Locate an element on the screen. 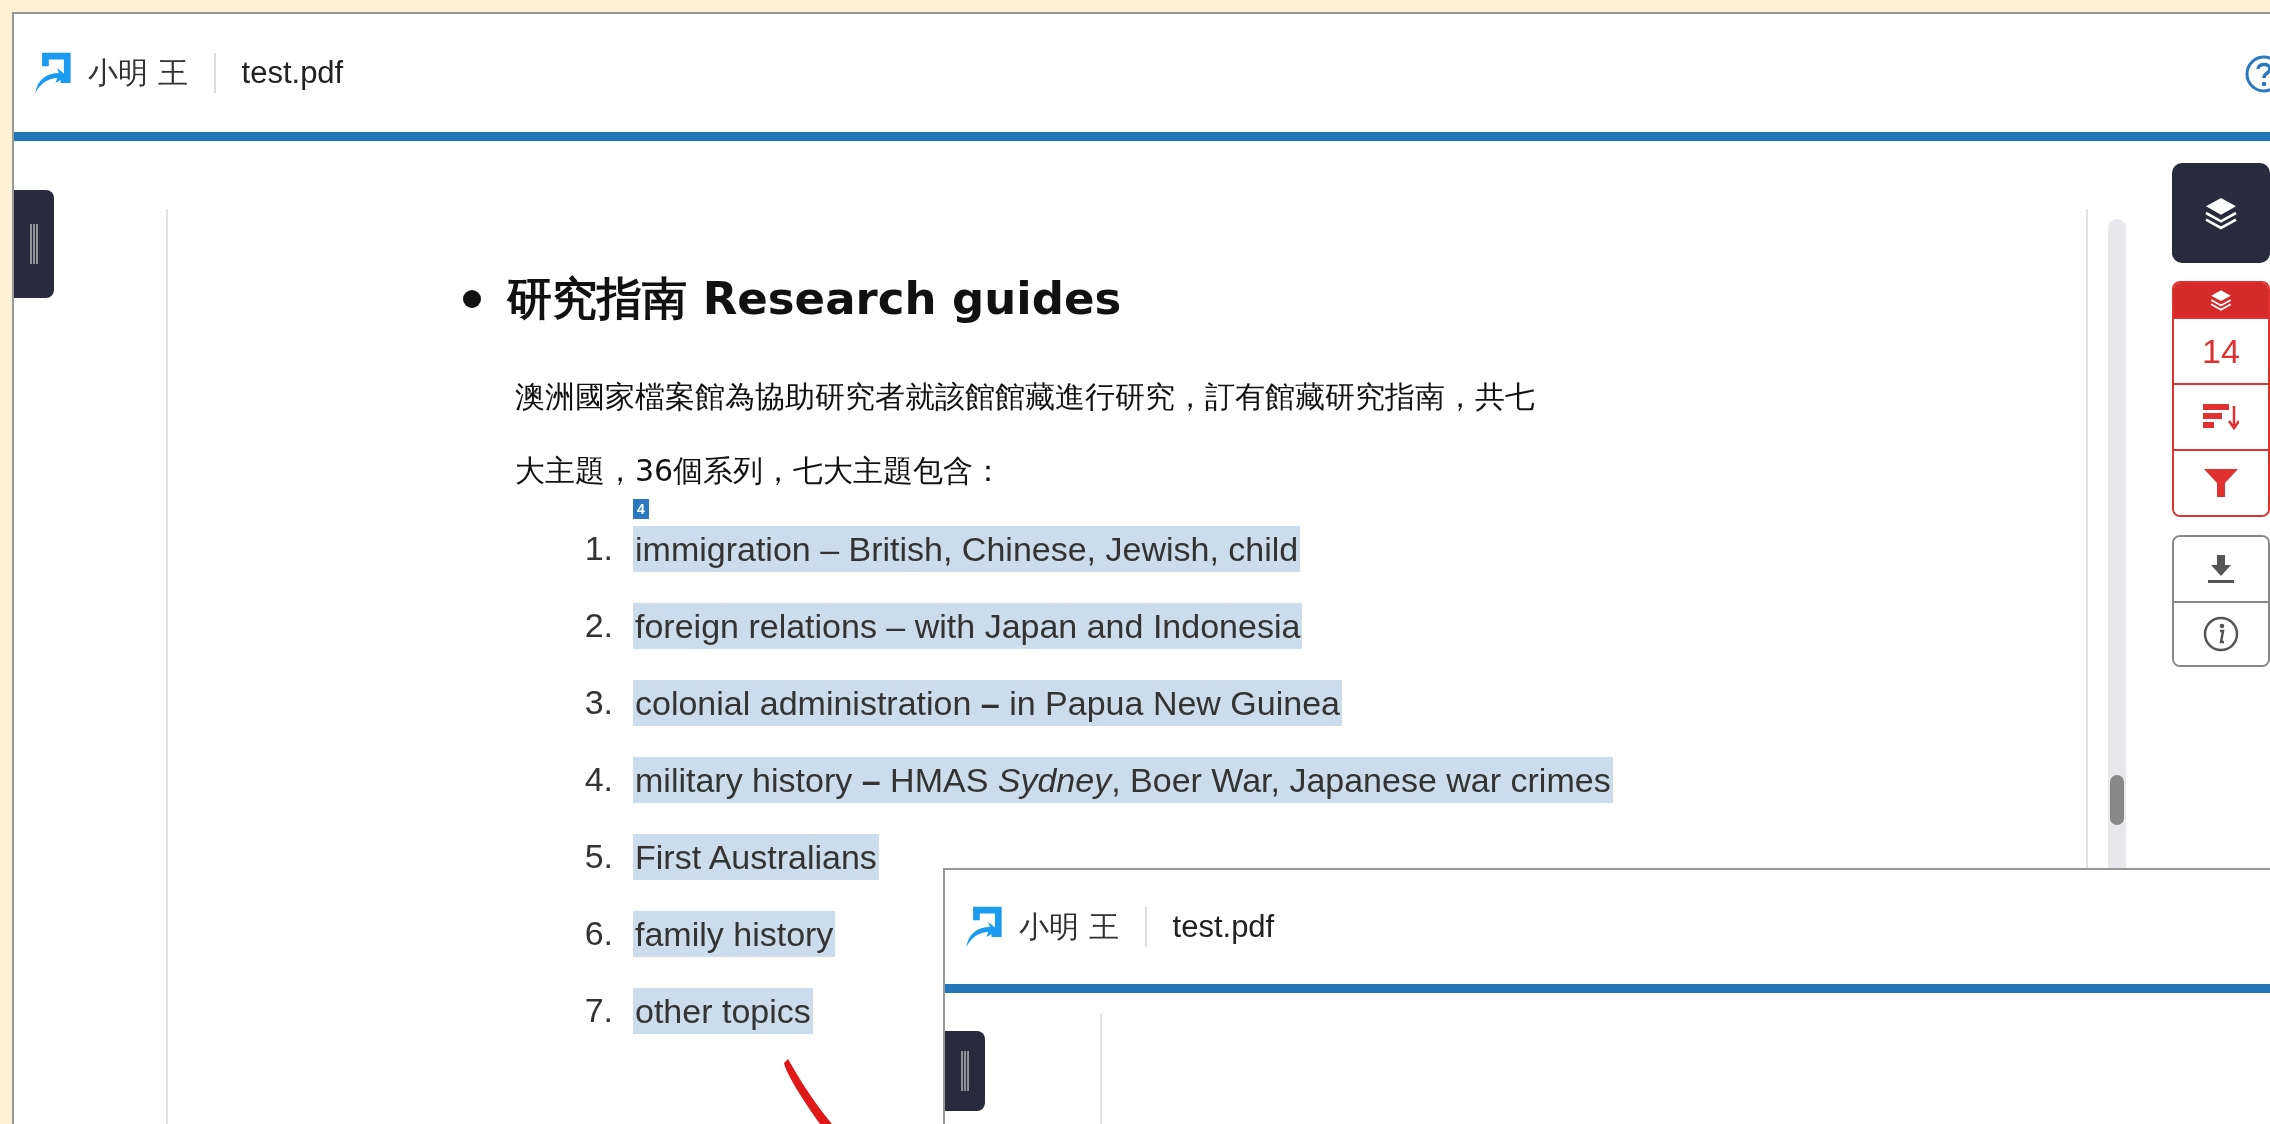 Image resolution: width=2270 pixels, height=1124 pixels. sort-icon is located at coordinates (2221, 417).